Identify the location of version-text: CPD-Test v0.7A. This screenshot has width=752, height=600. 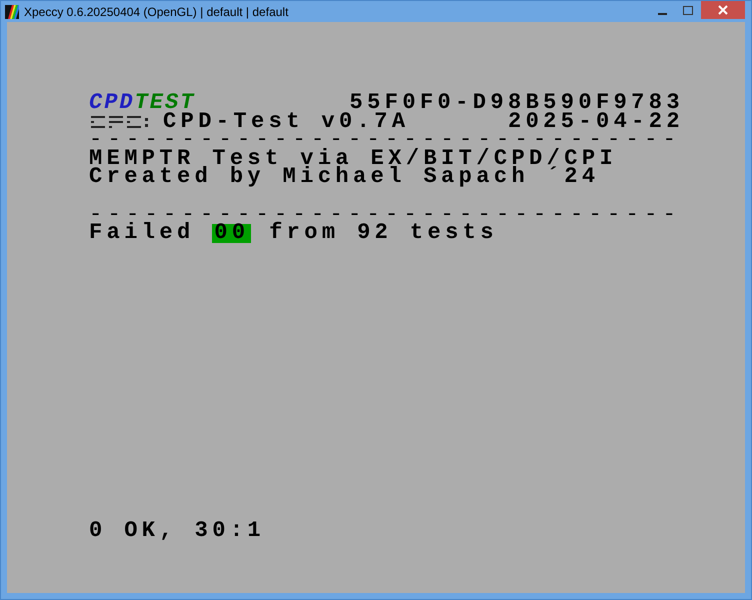
(286, 122).